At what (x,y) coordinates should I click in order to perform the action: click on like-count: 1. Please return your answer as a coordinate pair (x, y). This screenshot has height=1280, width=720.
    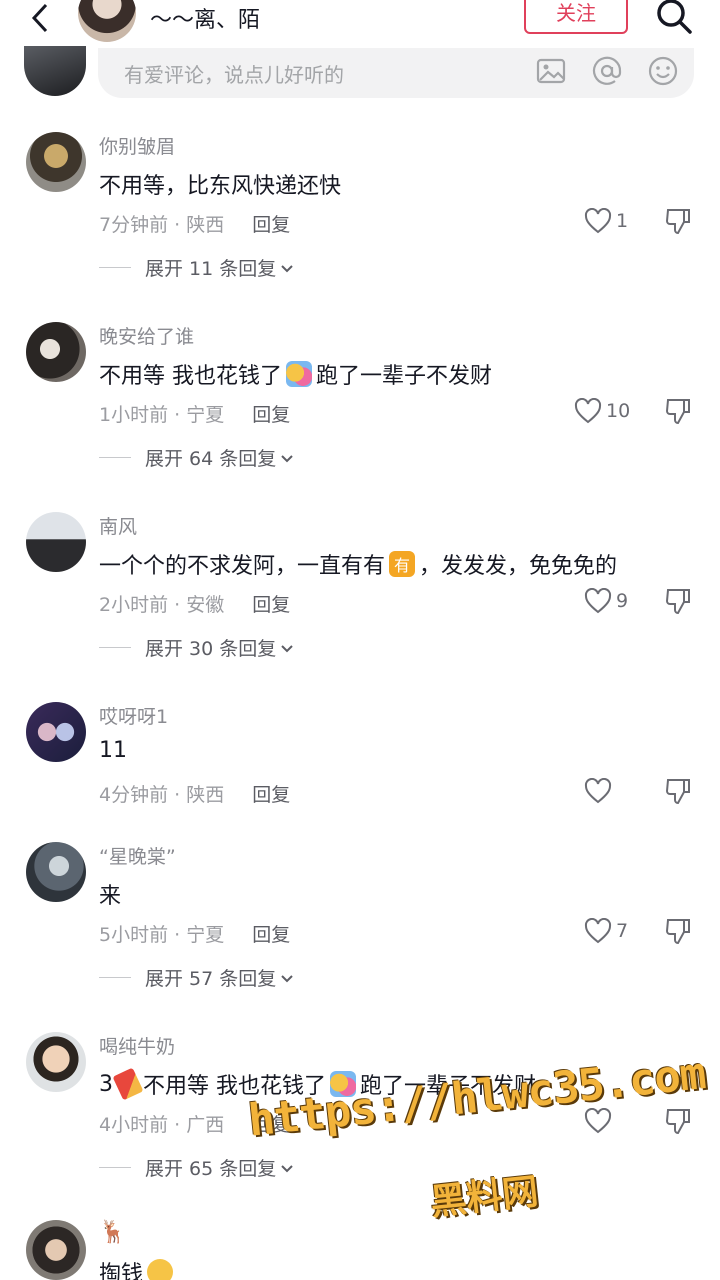
    Looking at the image, I should click on (622, 221).